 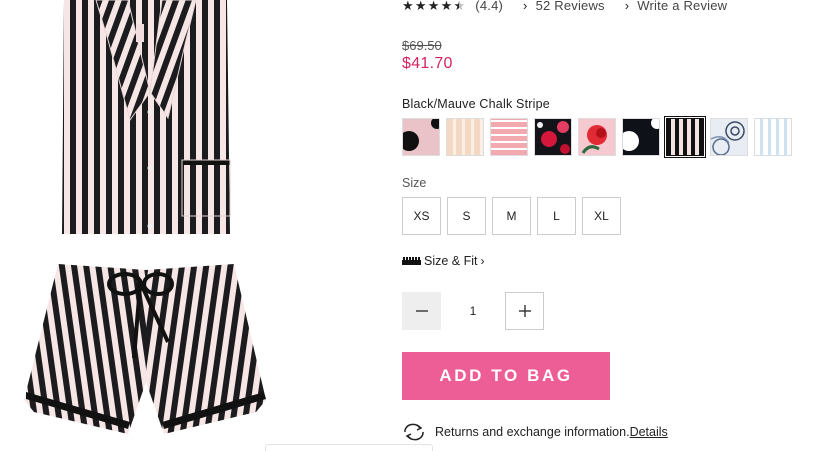 I want to click on reviews-link: 52 Reviews, so click(x=570, y=6).